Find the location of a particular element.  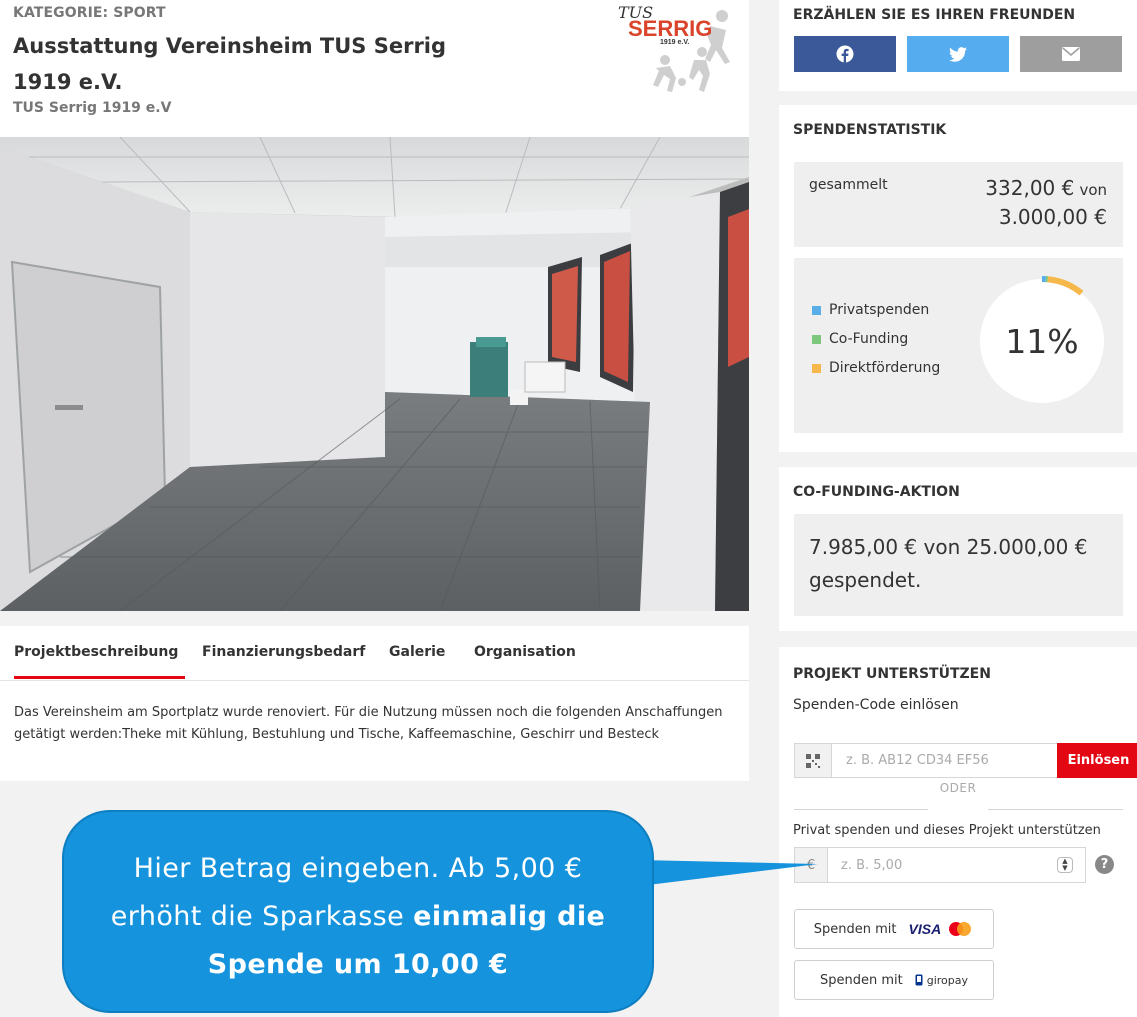

share-facebook-button is located at coordinates (845, 54).